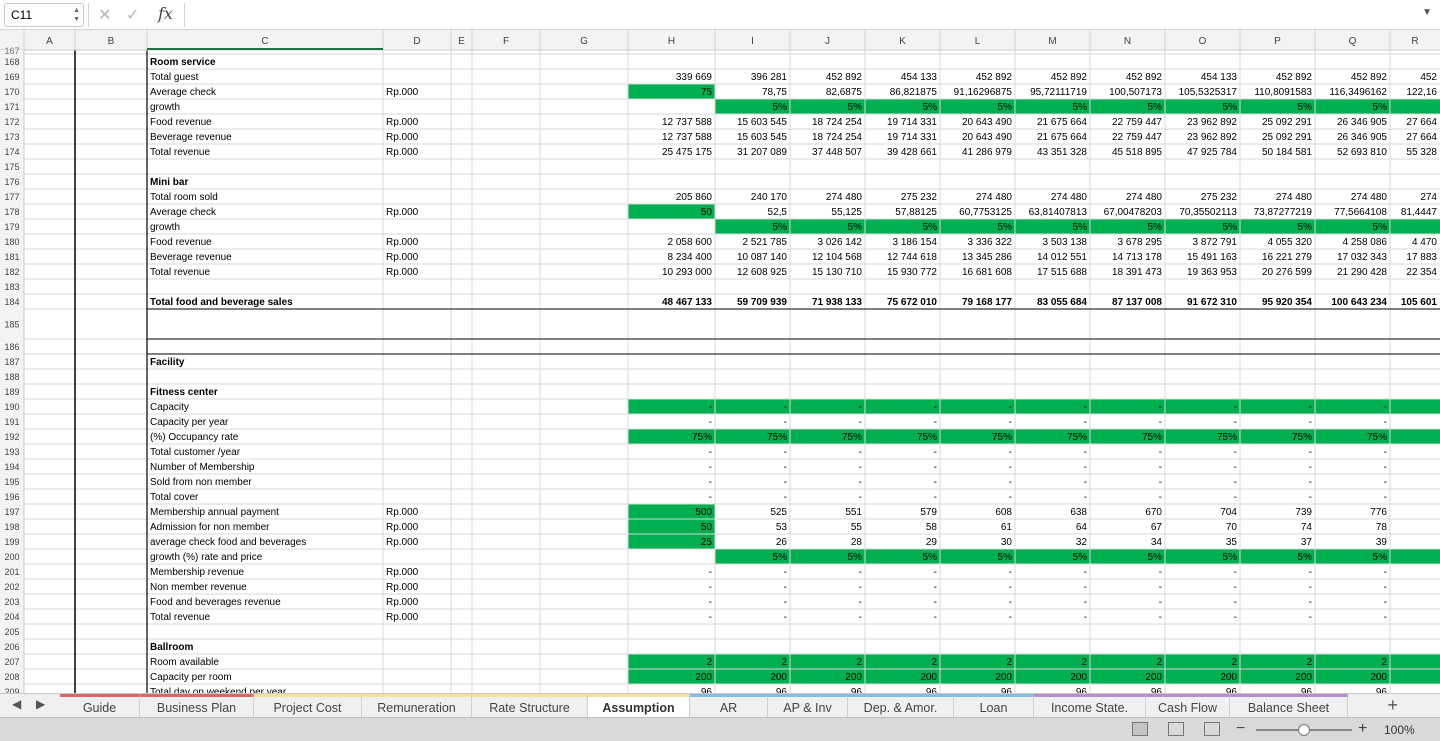 The height and width of the screenshot is (741, 1440). Describe the element at coordinates (902, 41) in the screenshot. I see `column-header-k: K` at that location.